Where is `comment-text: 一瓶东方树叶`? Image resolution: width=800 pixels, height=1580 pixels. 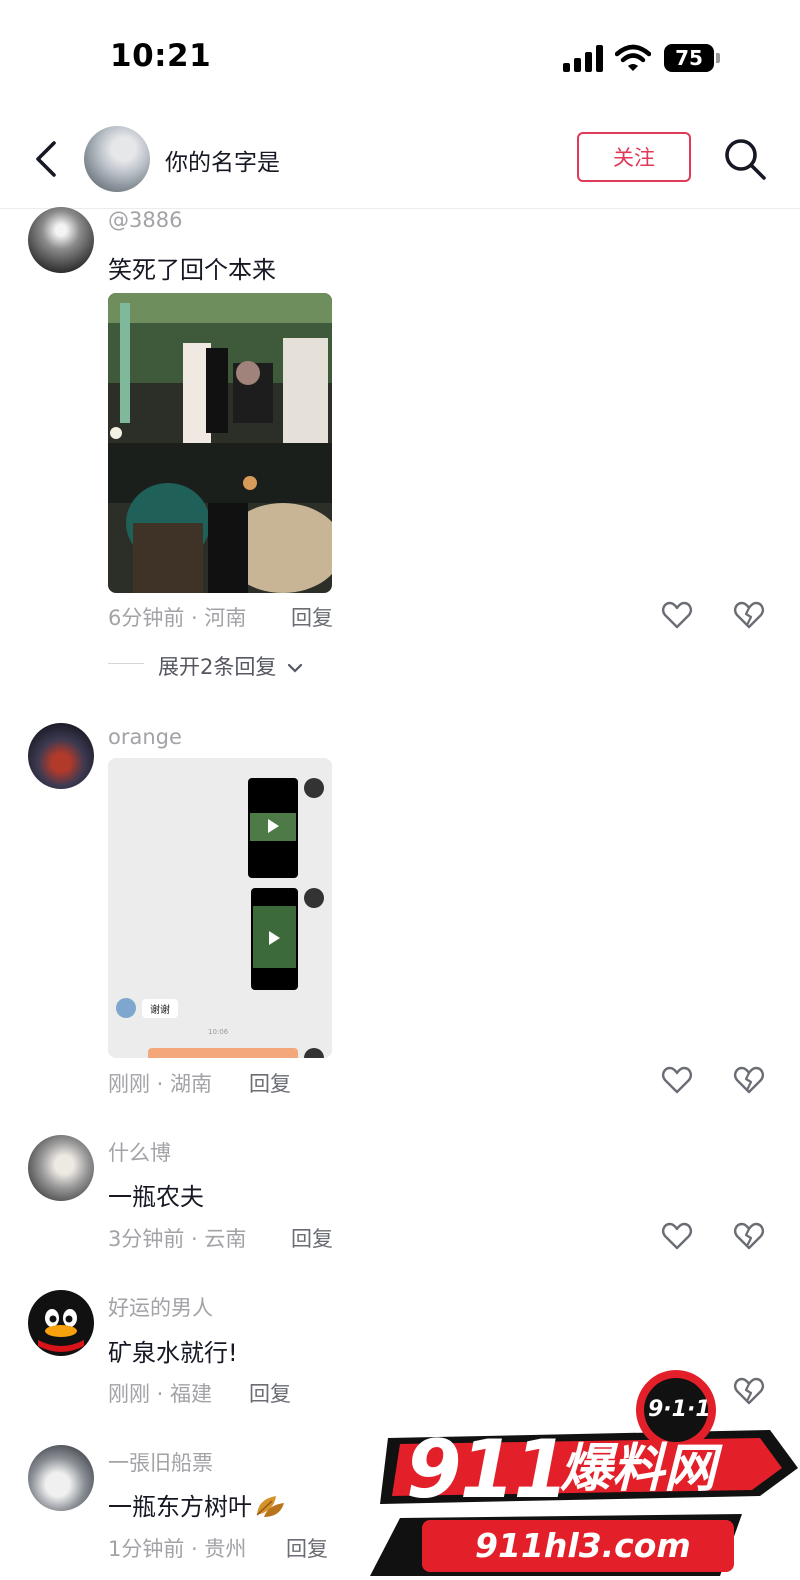
comment-text: 一瓶东方树叶 is located at coordinates (197, 1504).